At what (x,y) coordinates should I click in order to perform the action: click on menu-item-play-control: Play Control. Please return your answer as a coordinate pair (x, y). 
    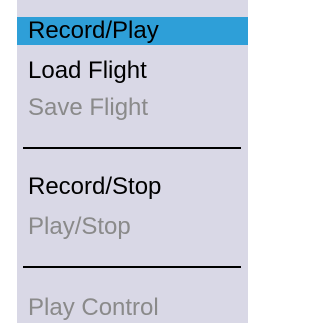
    Looking at the image, I should click on (93, 307).